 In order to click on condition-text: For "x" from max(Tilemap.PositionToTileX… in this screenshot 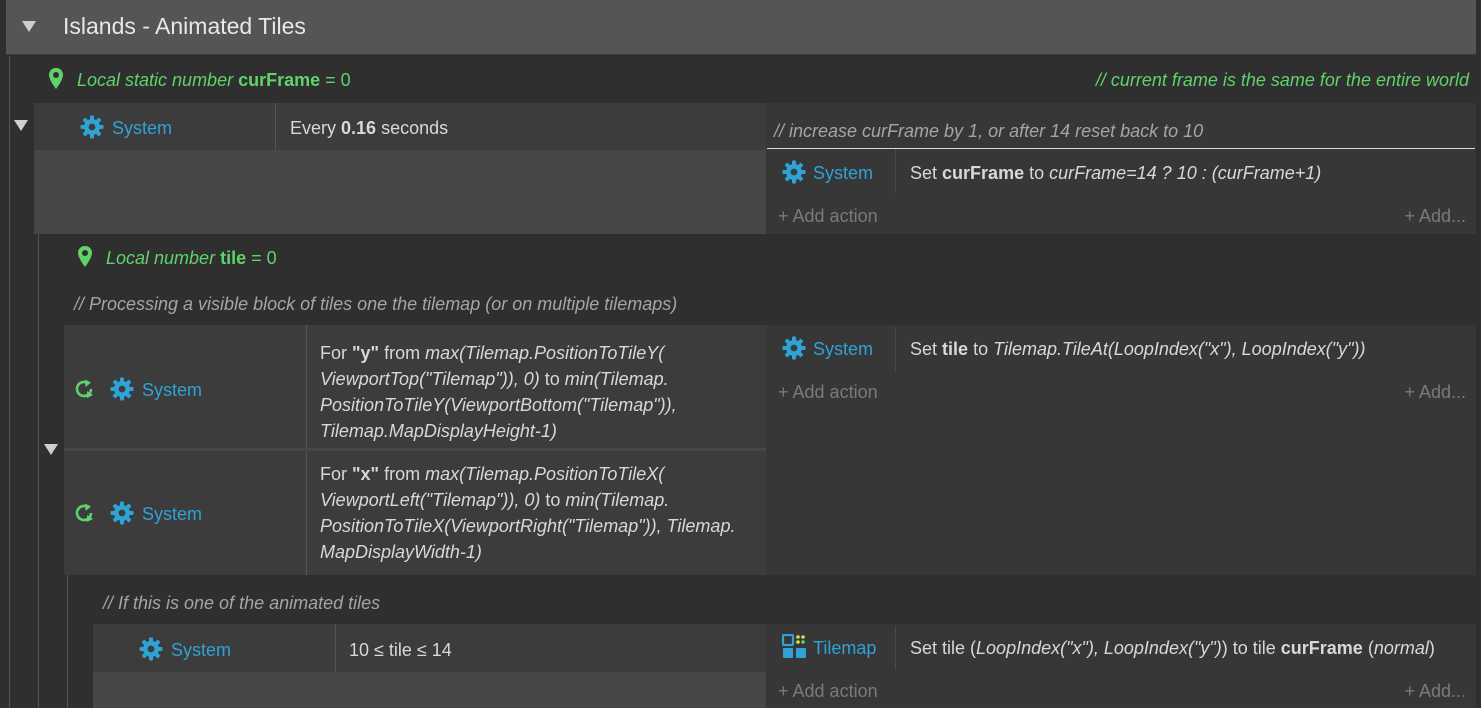, I will do `click(528, 513)`.